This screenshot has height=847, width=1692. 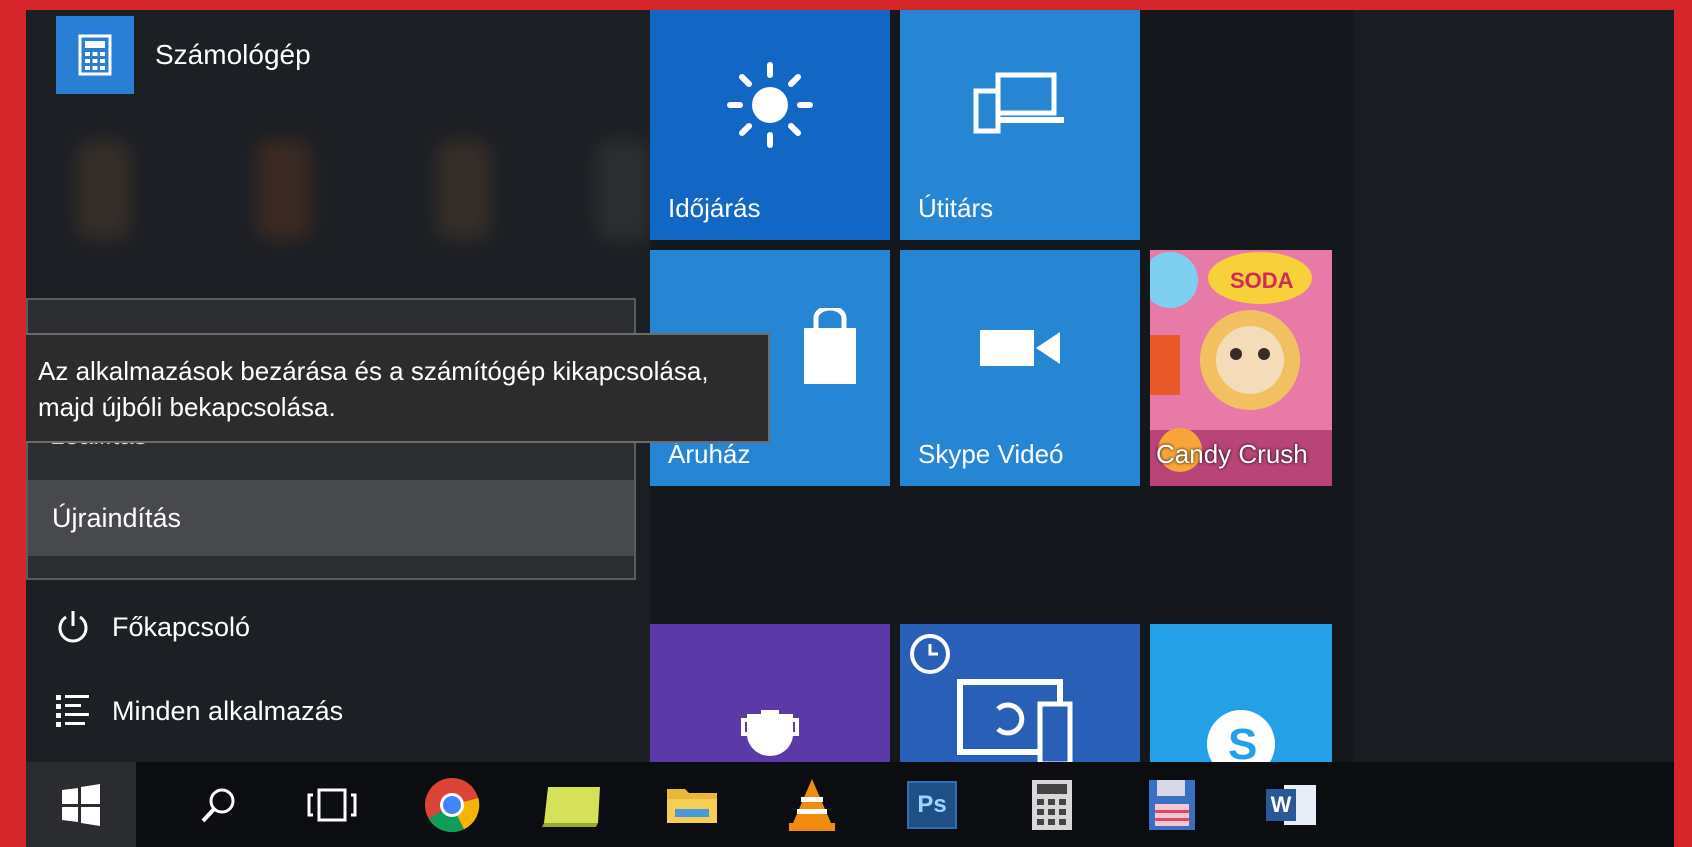 I want to click on weather-tile-label: Időjárás, so click(x=714, y=208).